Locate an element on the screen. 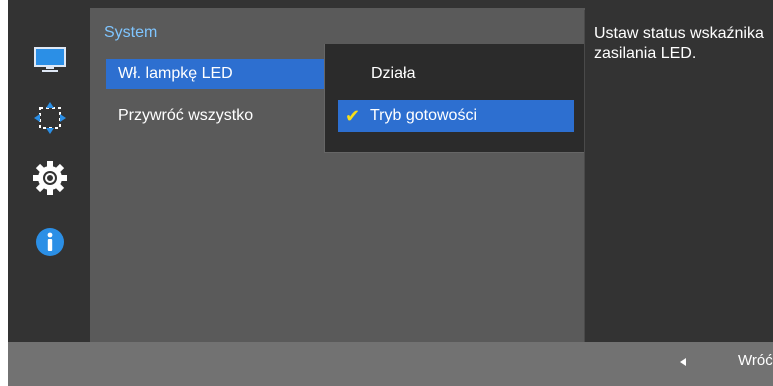  menu-item-led-lamp: Wł. lampkę LED is located at coordinates (222, 74).